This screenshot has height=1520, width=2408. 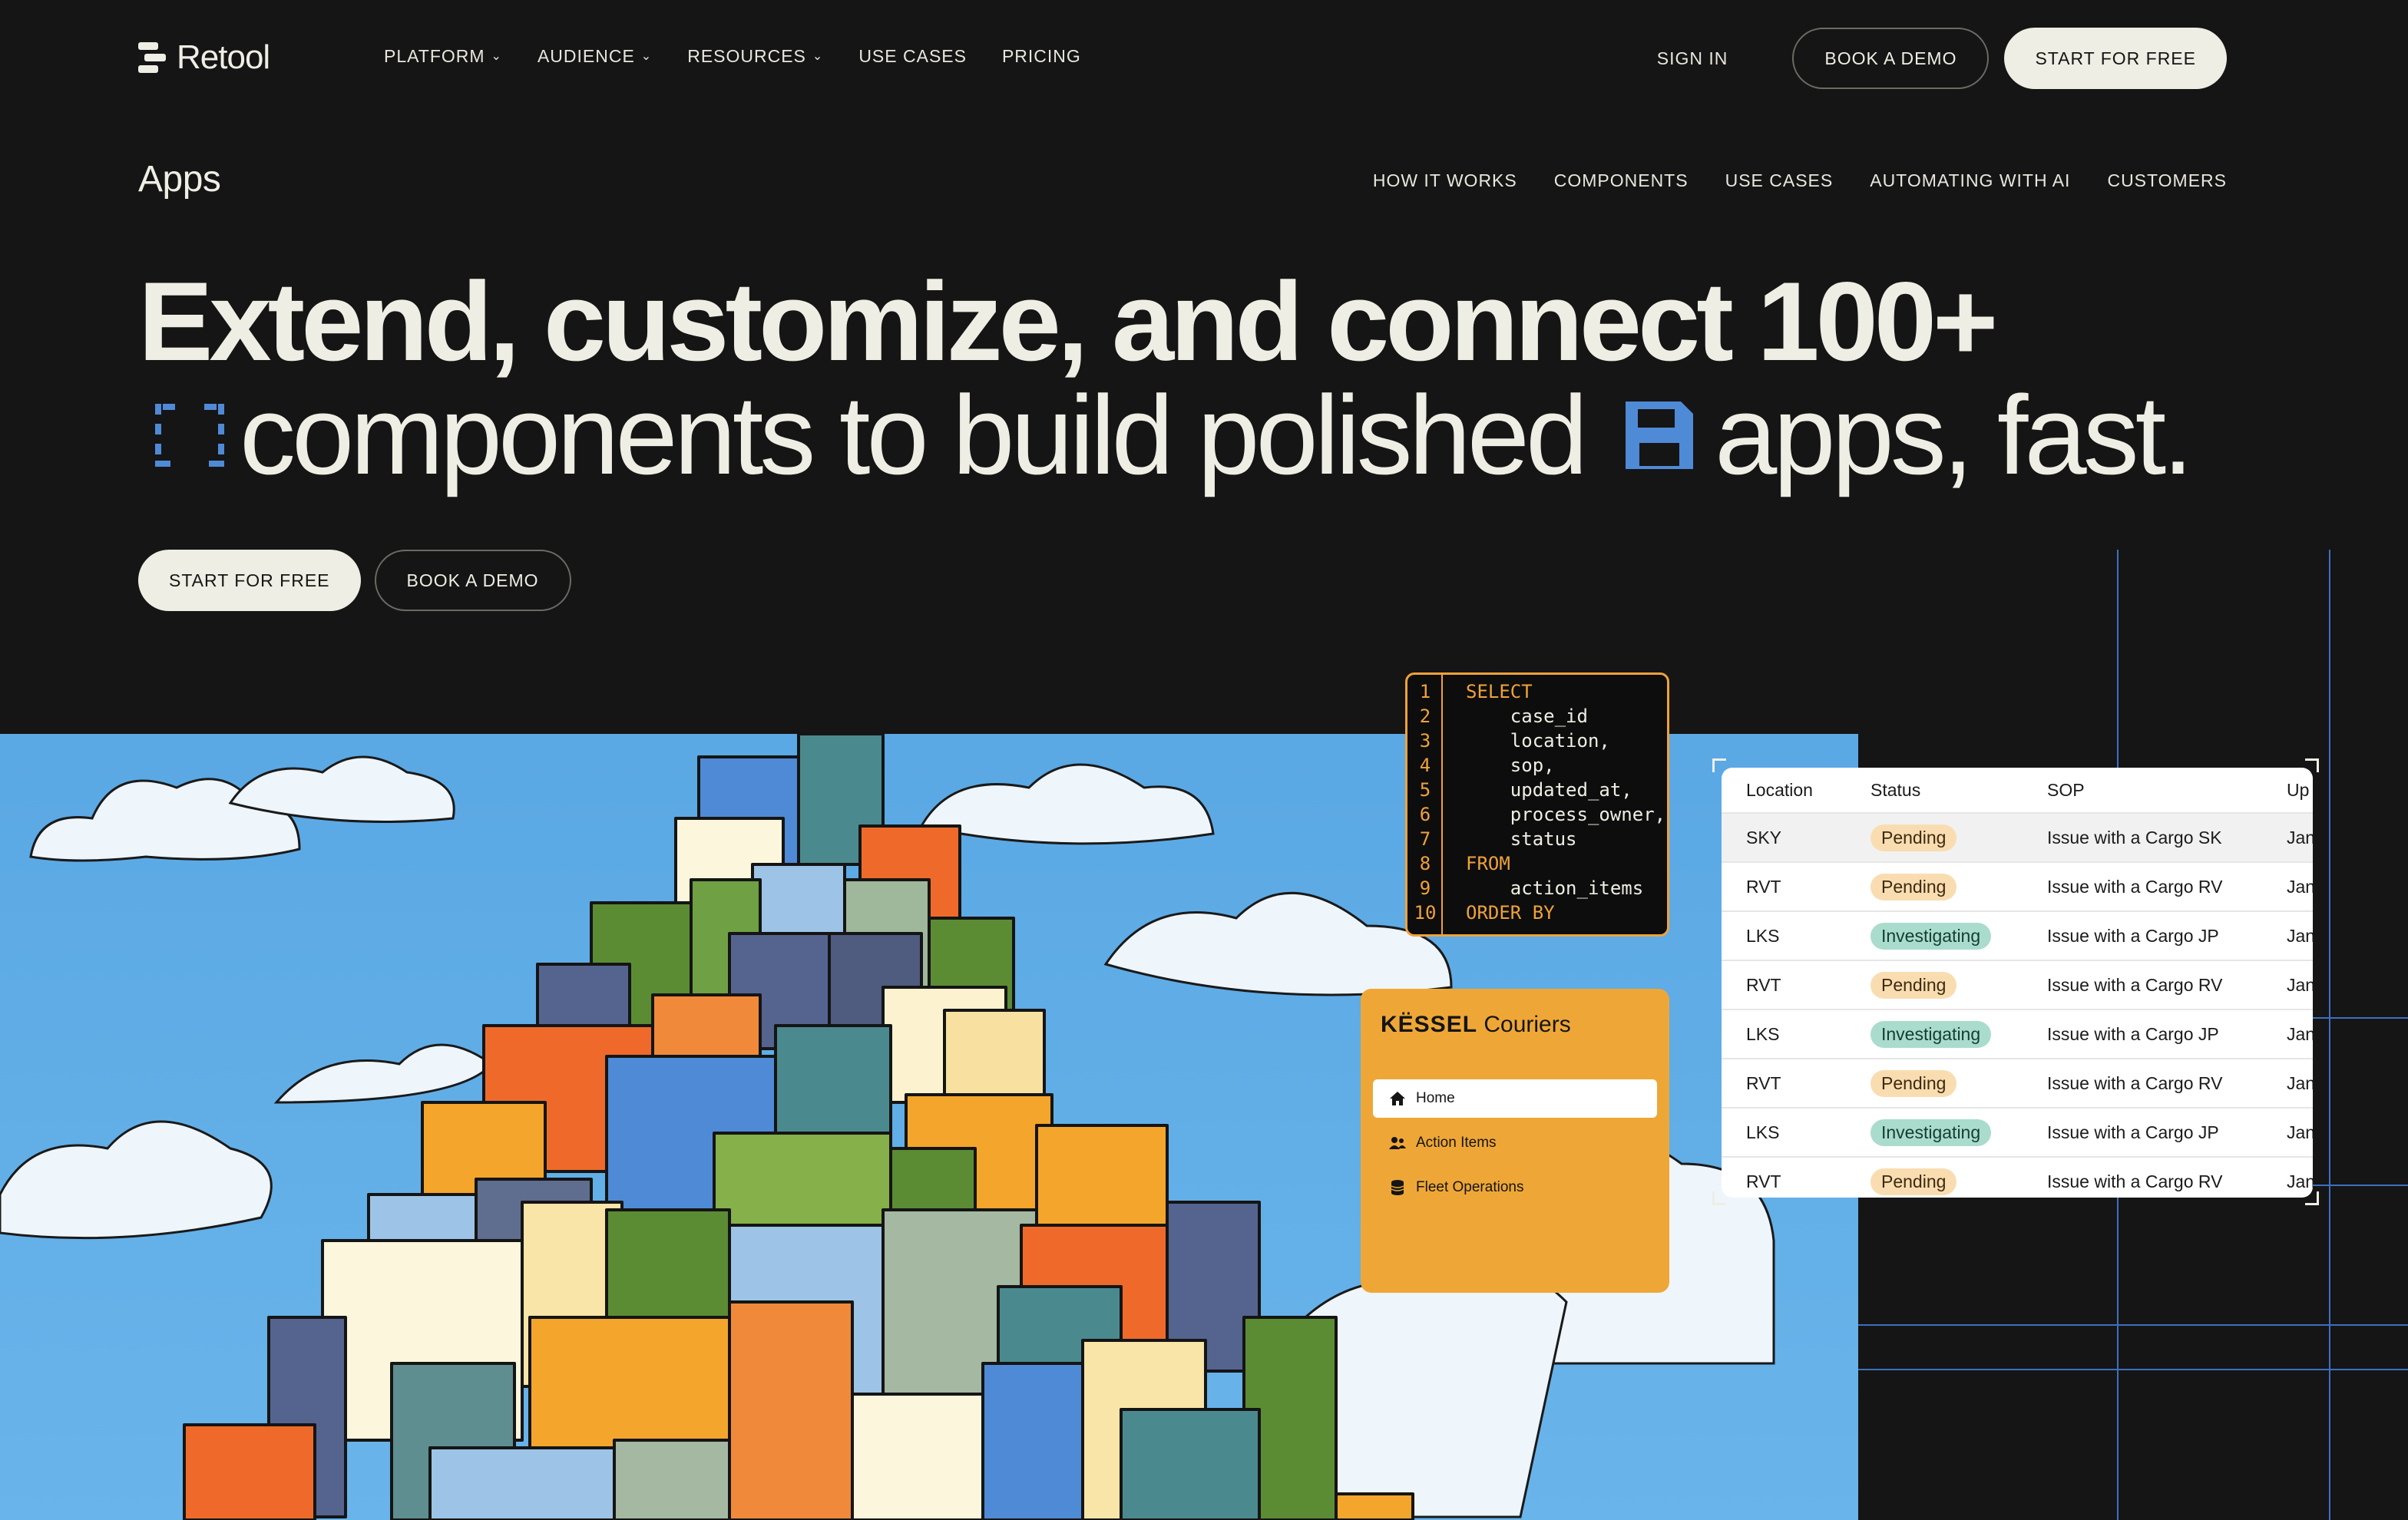 I want to click on code-line: 1 SELECT, so click(x=1476, y=691).